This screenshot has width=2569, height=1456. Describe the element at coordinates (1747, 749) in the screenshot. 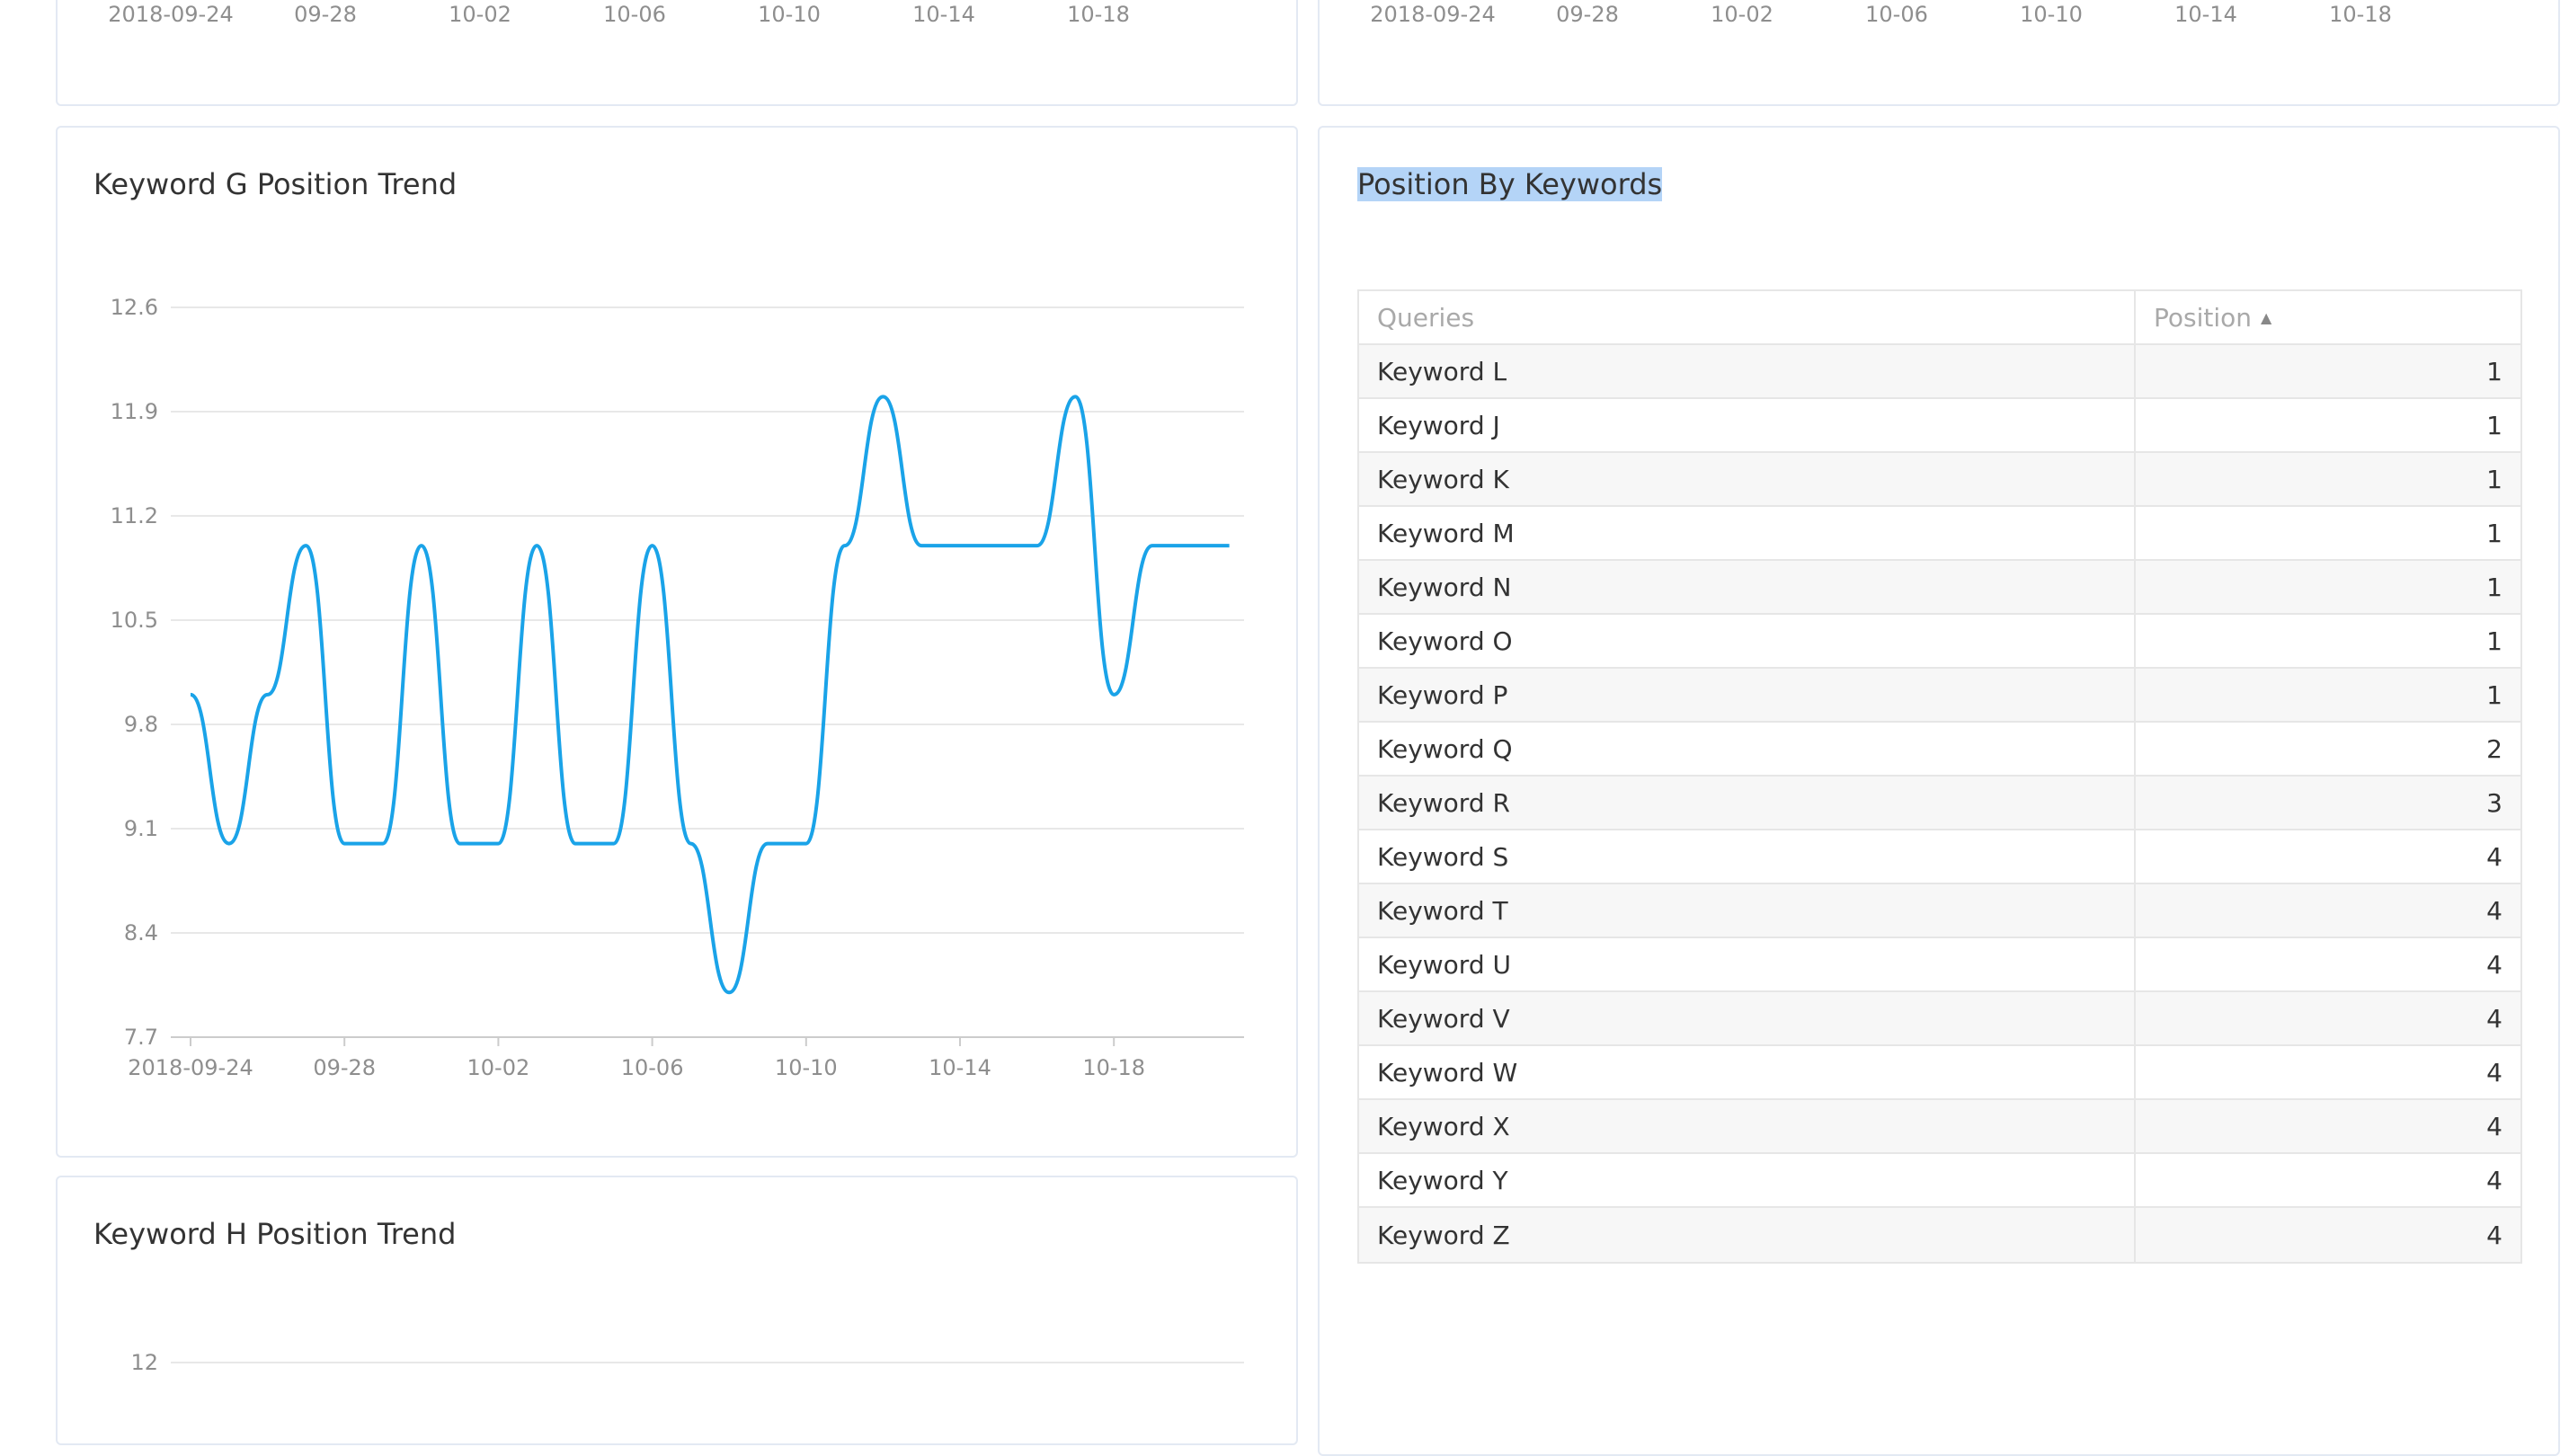

I see `query-cell: Keyword Q` at that location.